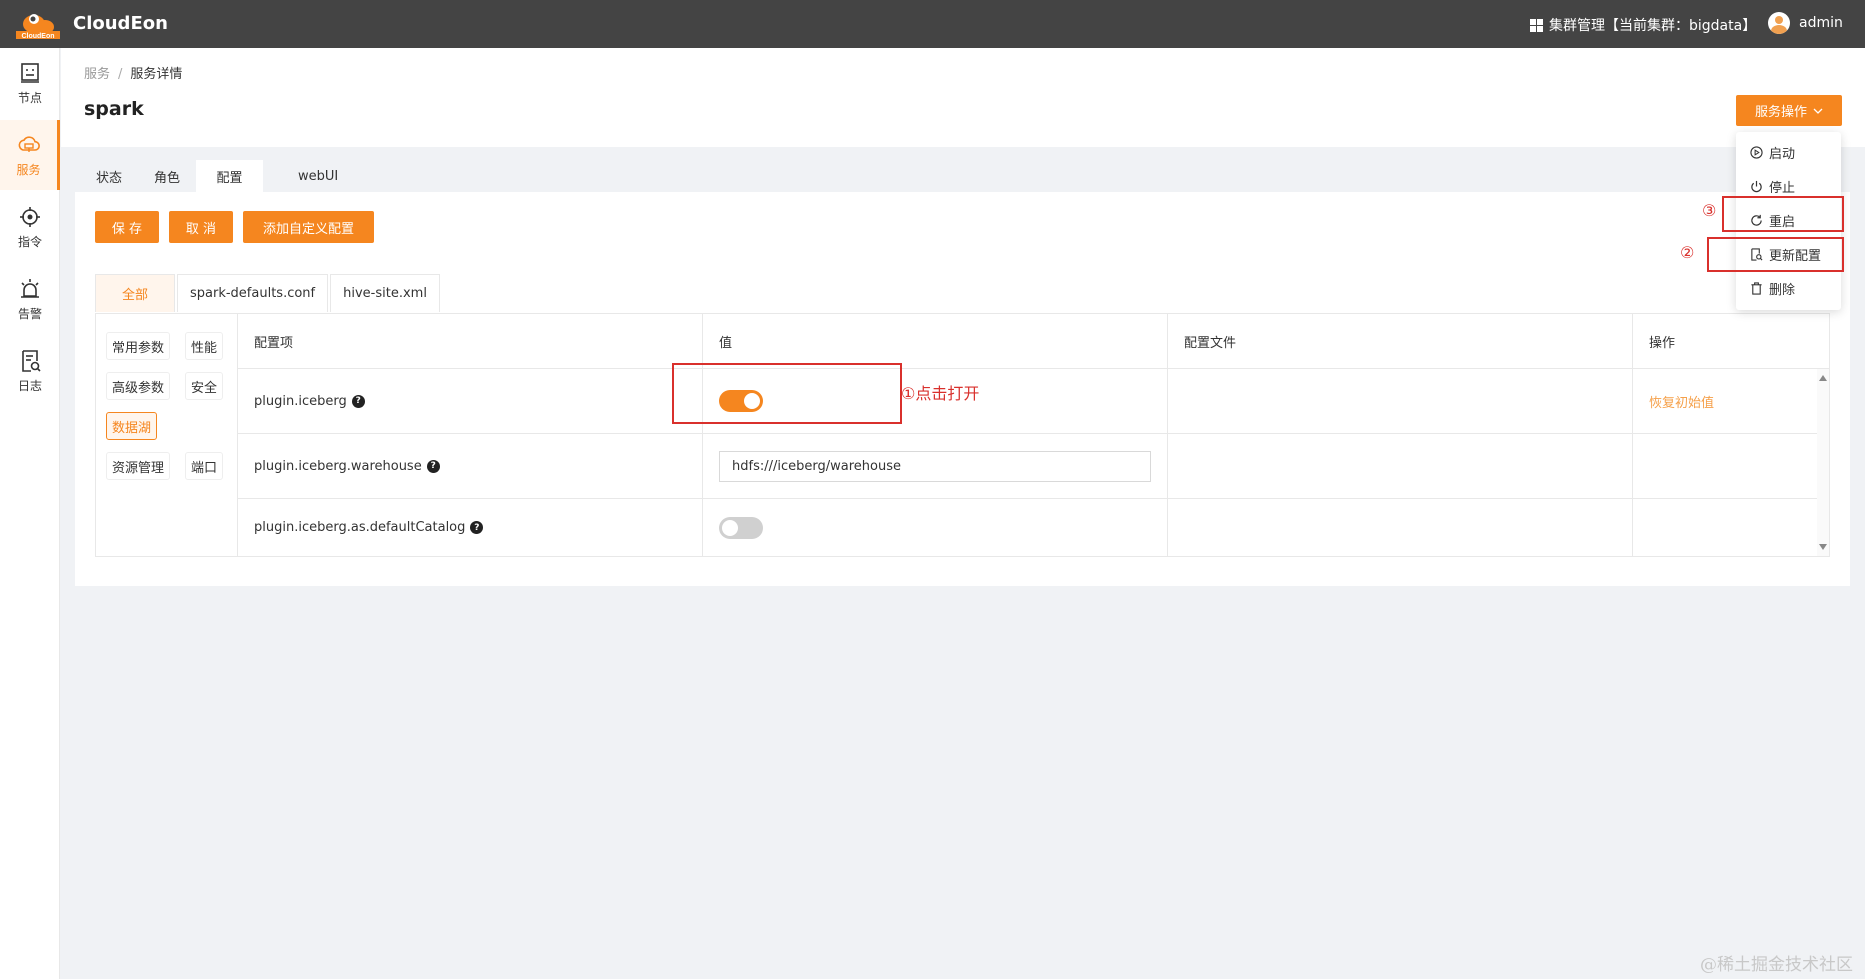  What do you see at coordinates (1653, 26) in the screenshot?
I see `cluster-label: 集群管理【当前集群：bigdata】` at bounding box center [1653, 26].